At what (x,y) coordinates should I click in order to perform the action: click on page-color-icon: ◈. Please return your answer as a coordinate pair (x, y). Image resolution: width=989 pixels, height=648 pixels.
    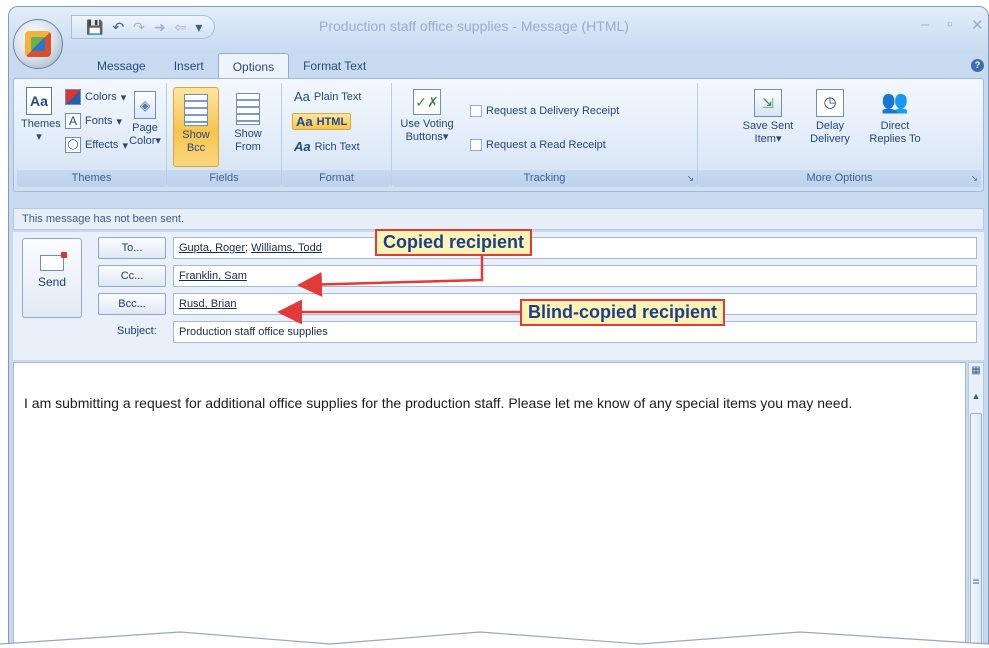
    Looking at the image, I should click on (145, 105).